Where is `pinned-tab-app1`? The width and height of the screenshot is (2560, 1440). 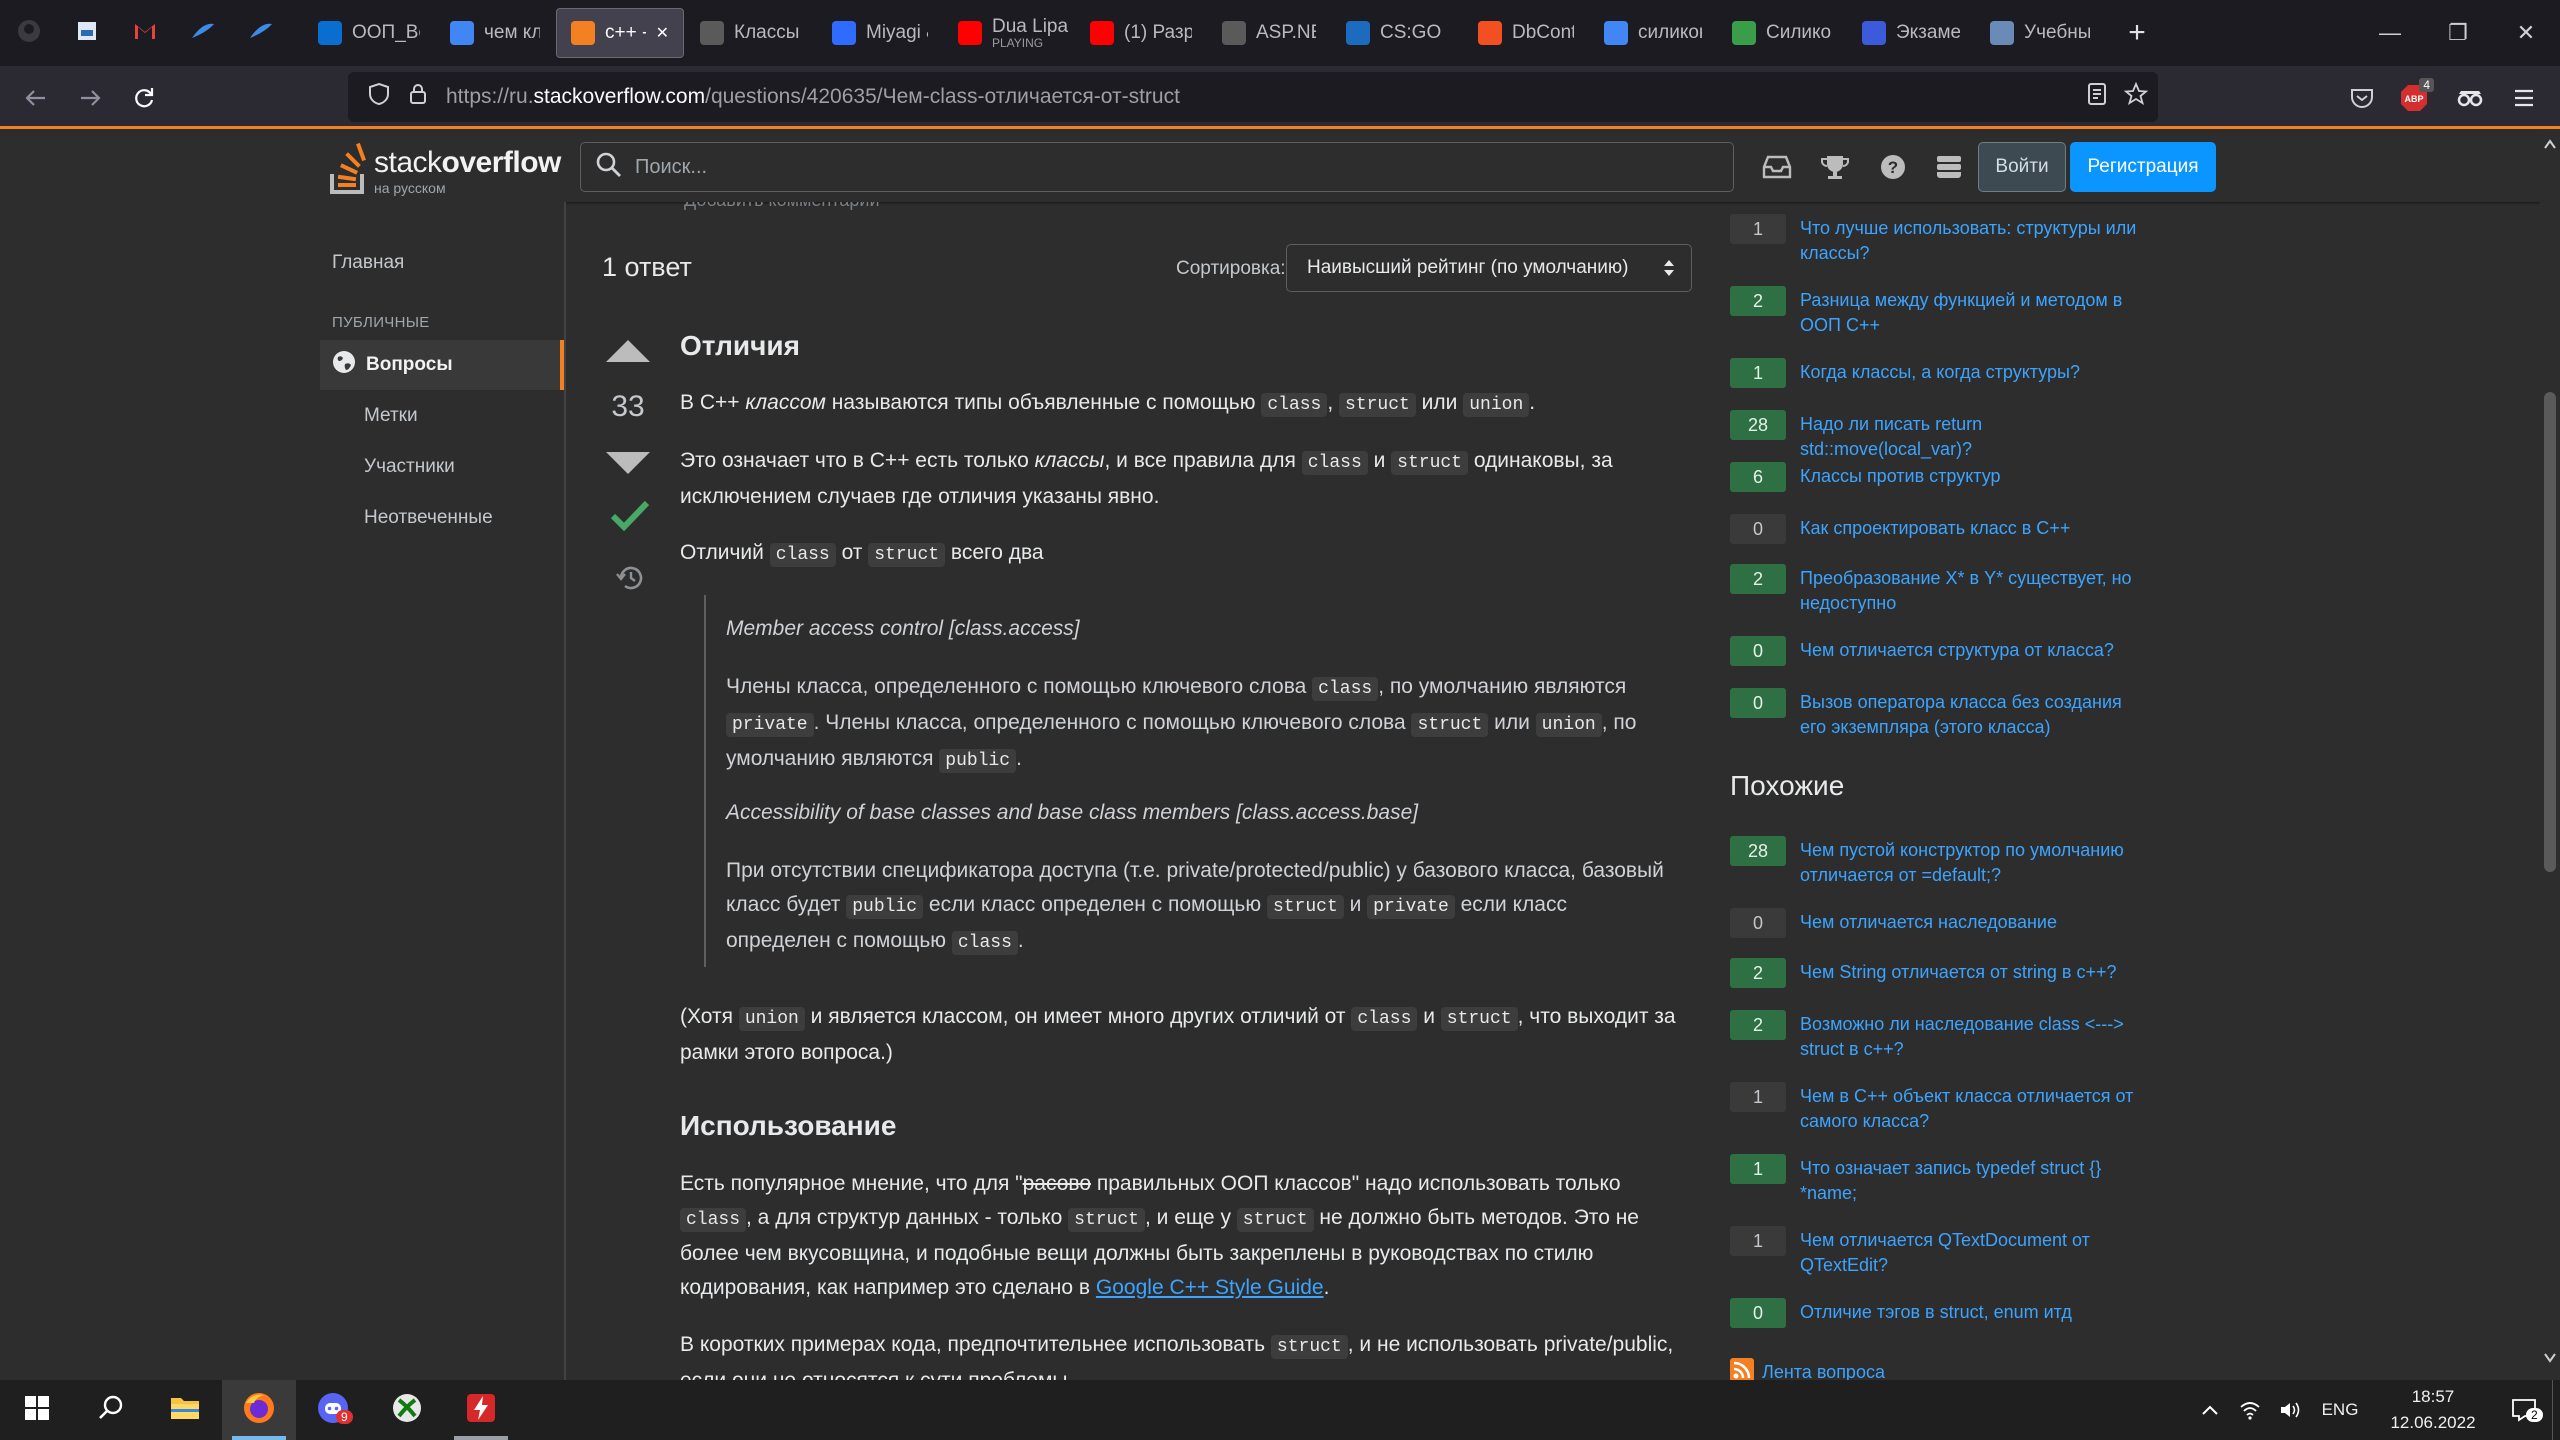 pinned-tab-app1 is located at coordinates (203, 33).